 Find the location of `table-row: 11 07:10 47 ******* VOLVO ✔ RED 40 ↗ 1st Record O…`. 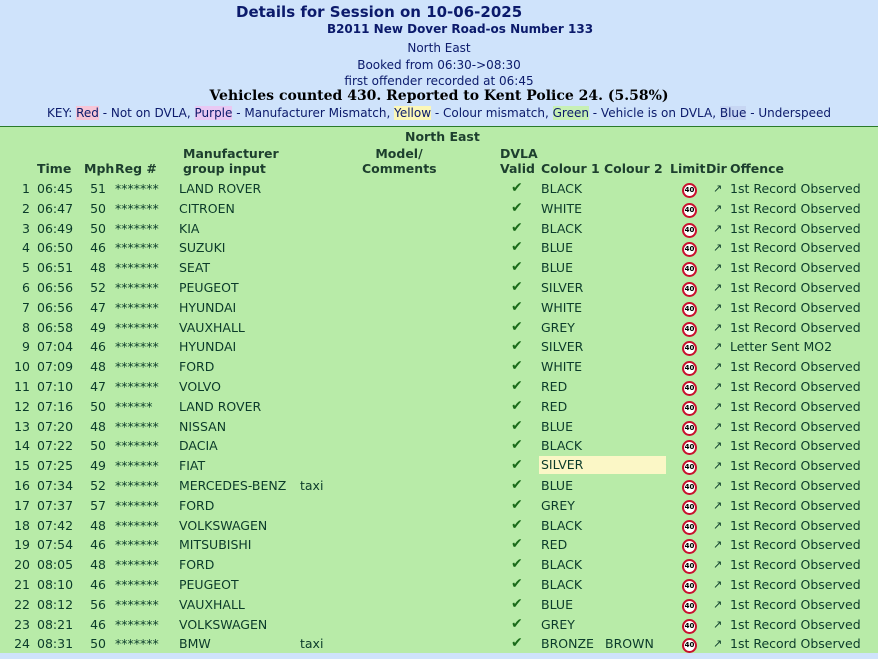

table-row: 11 07:10 47 ******* VOLVO ✔ RED 40 ↗ 1st Record O… is located at coordinates (439, 387).